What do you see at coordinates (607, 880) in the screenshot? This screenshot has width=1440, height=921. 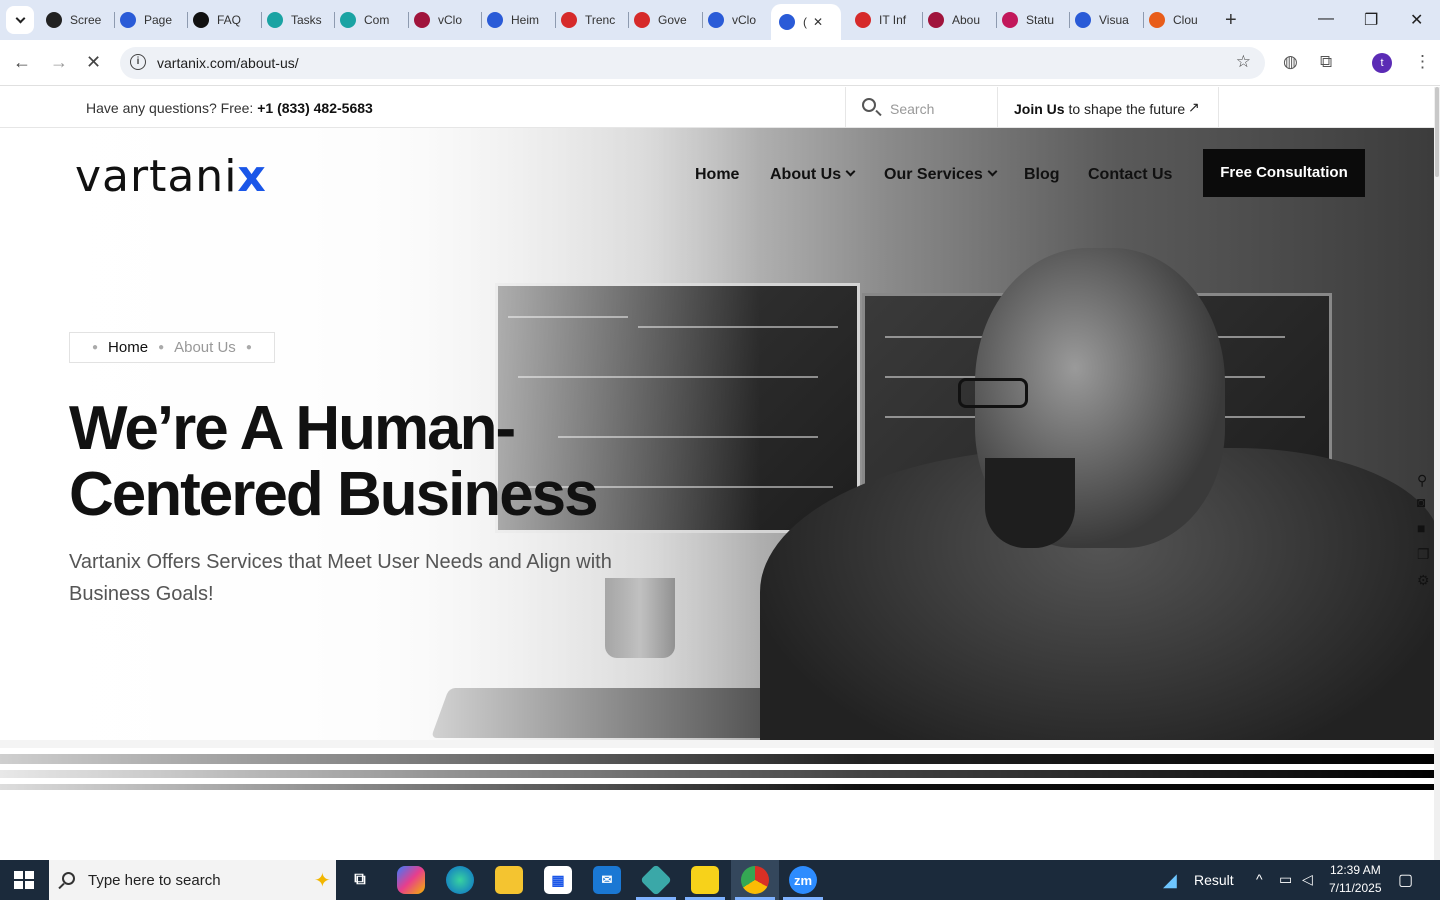 I see `mail-icon: ✉` at bounding box center [607, 880].